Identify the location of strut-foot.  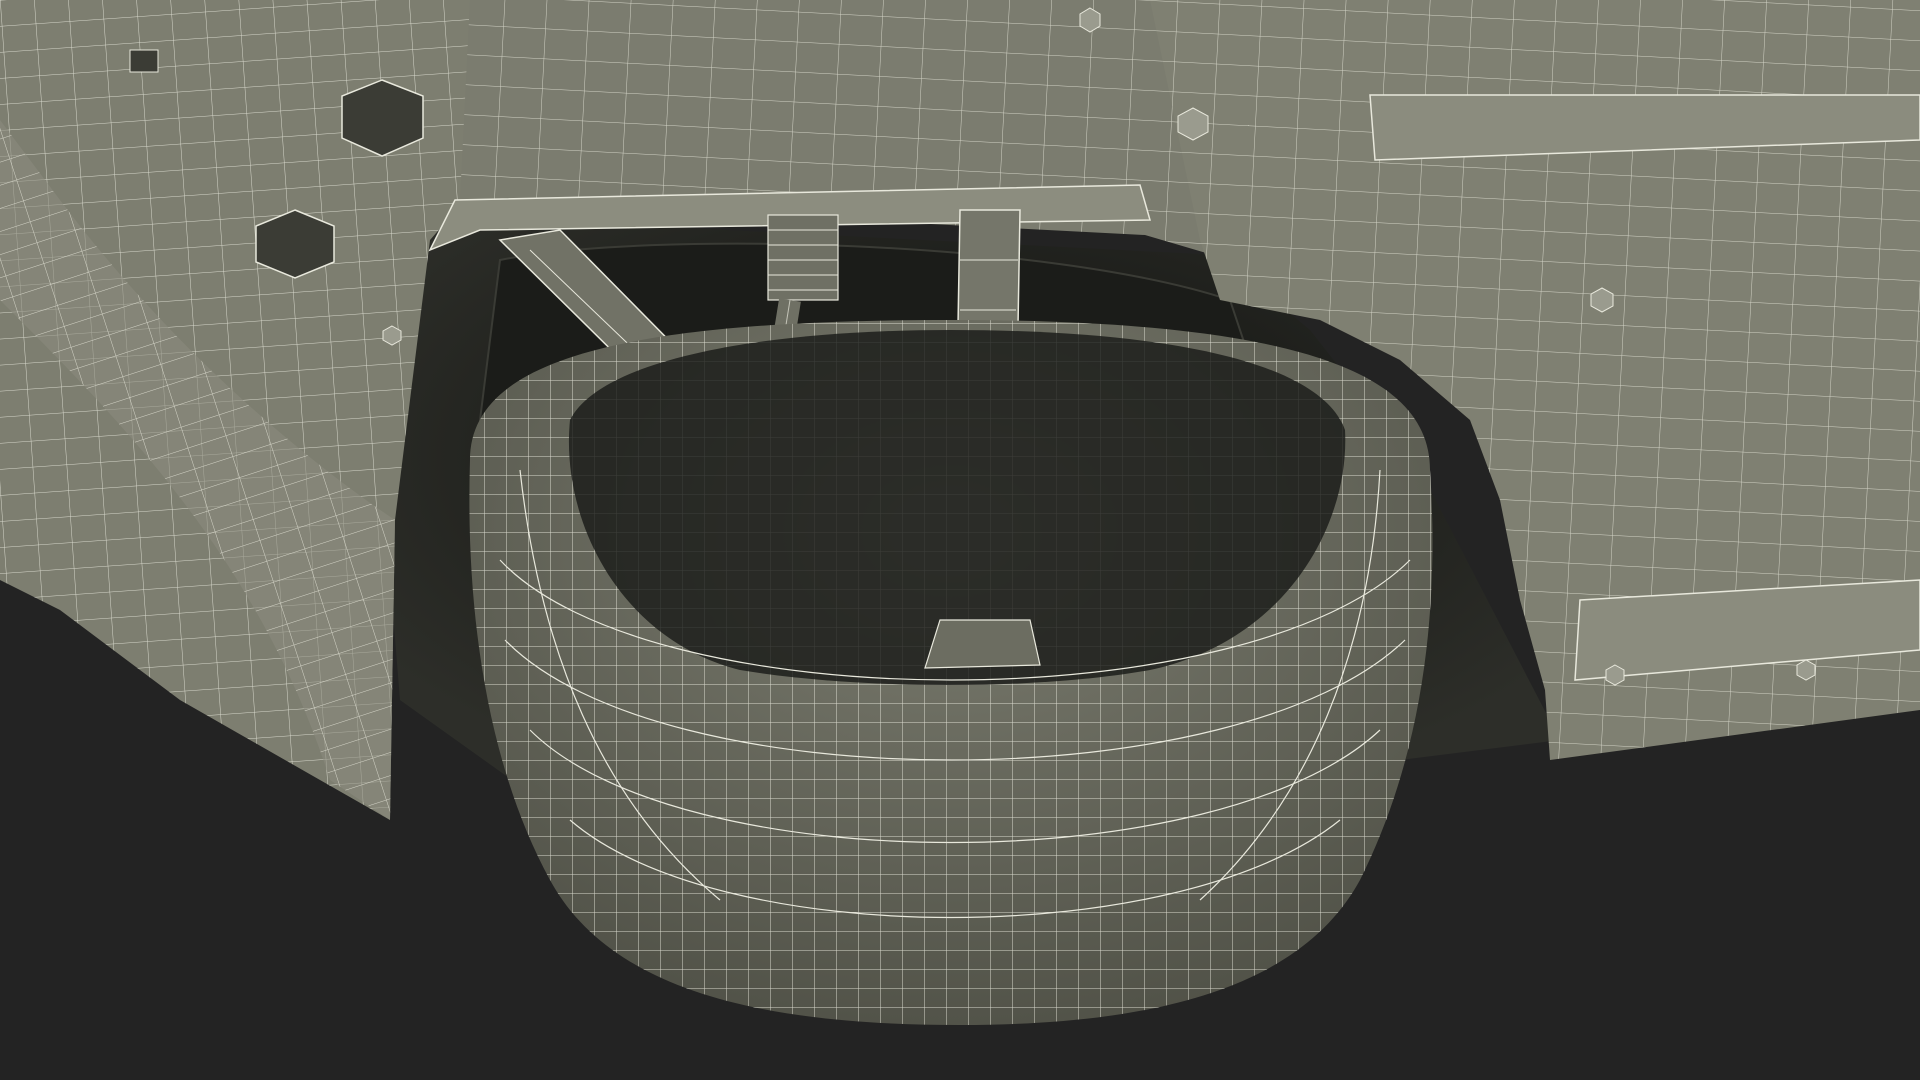
(982, 644).